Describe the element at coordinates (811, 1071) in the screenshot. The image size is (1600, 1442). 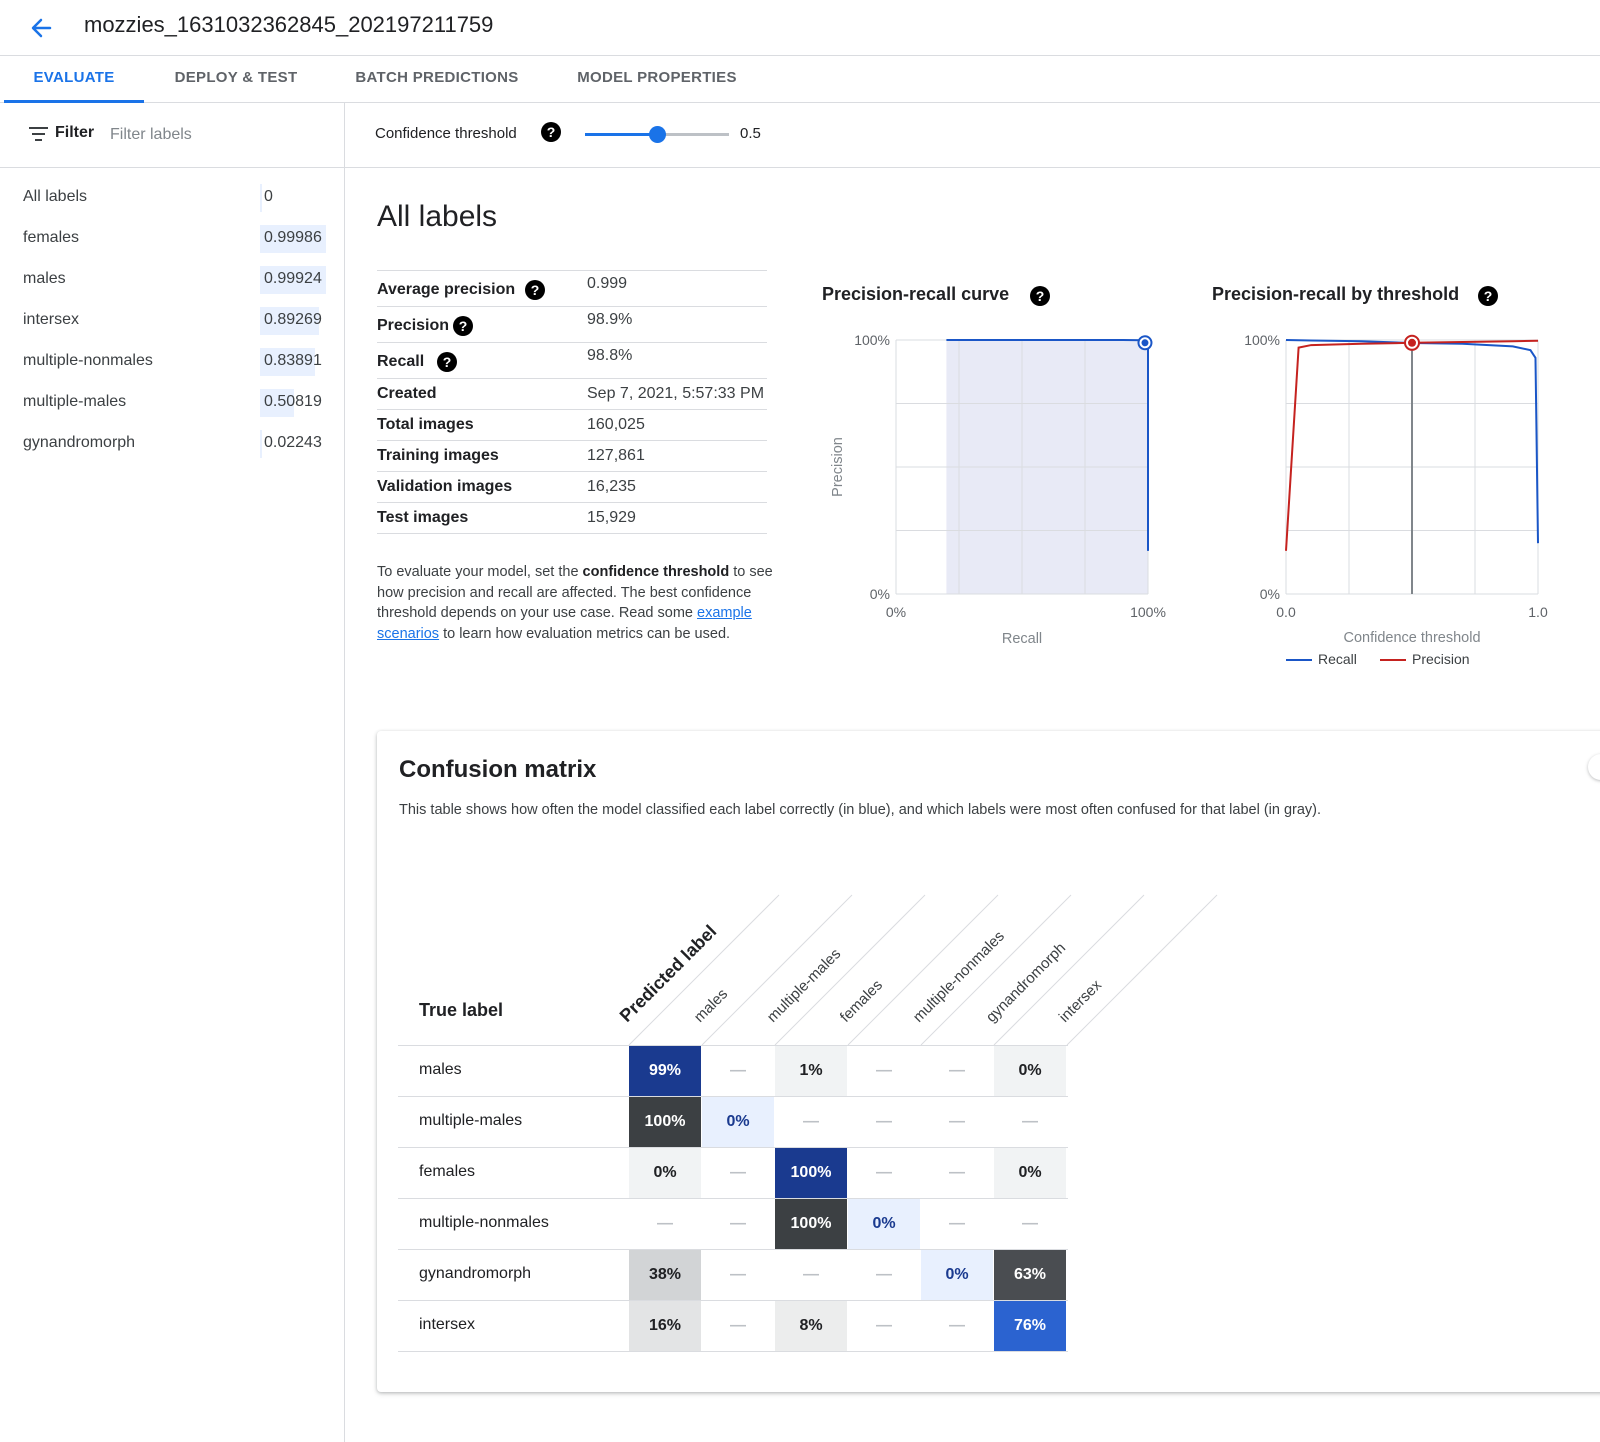
I see `matrix-cell: 1%` at that location.